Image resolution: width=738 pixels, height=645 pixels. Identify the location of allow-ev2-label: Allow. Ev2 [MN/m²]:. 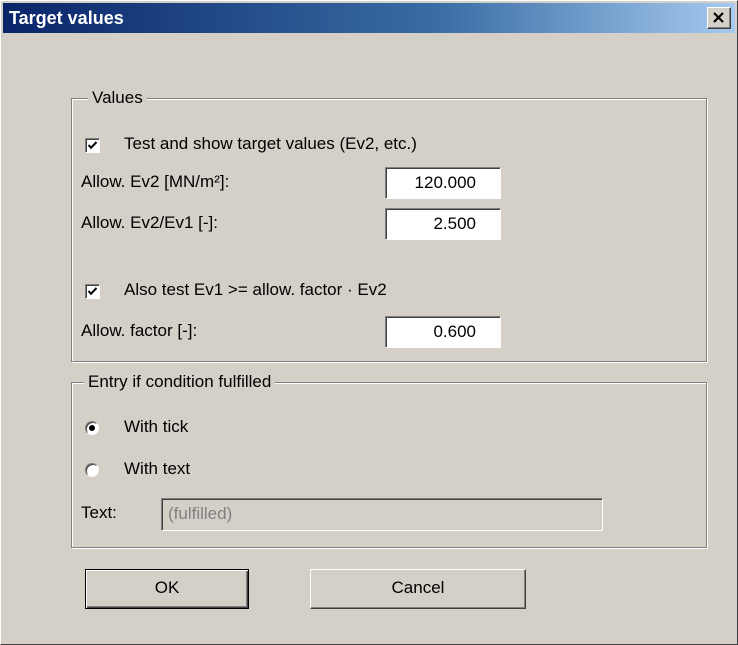
(155, 181).